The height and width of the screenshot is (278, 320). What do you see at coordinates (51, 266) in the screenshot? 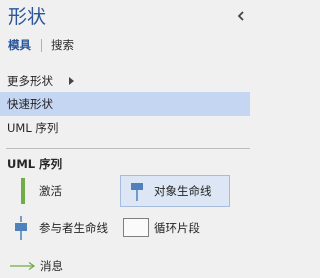
I see `shape-label: 消息` at bounding box center [51, 266].